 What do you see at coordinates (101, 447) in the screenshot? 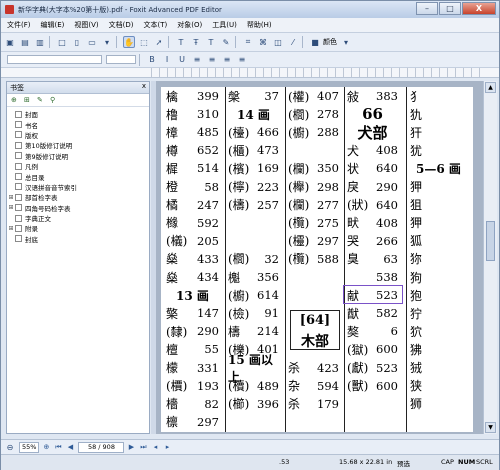
I see `page-number-input: 58 / 908` at bounding box center [101, 447].